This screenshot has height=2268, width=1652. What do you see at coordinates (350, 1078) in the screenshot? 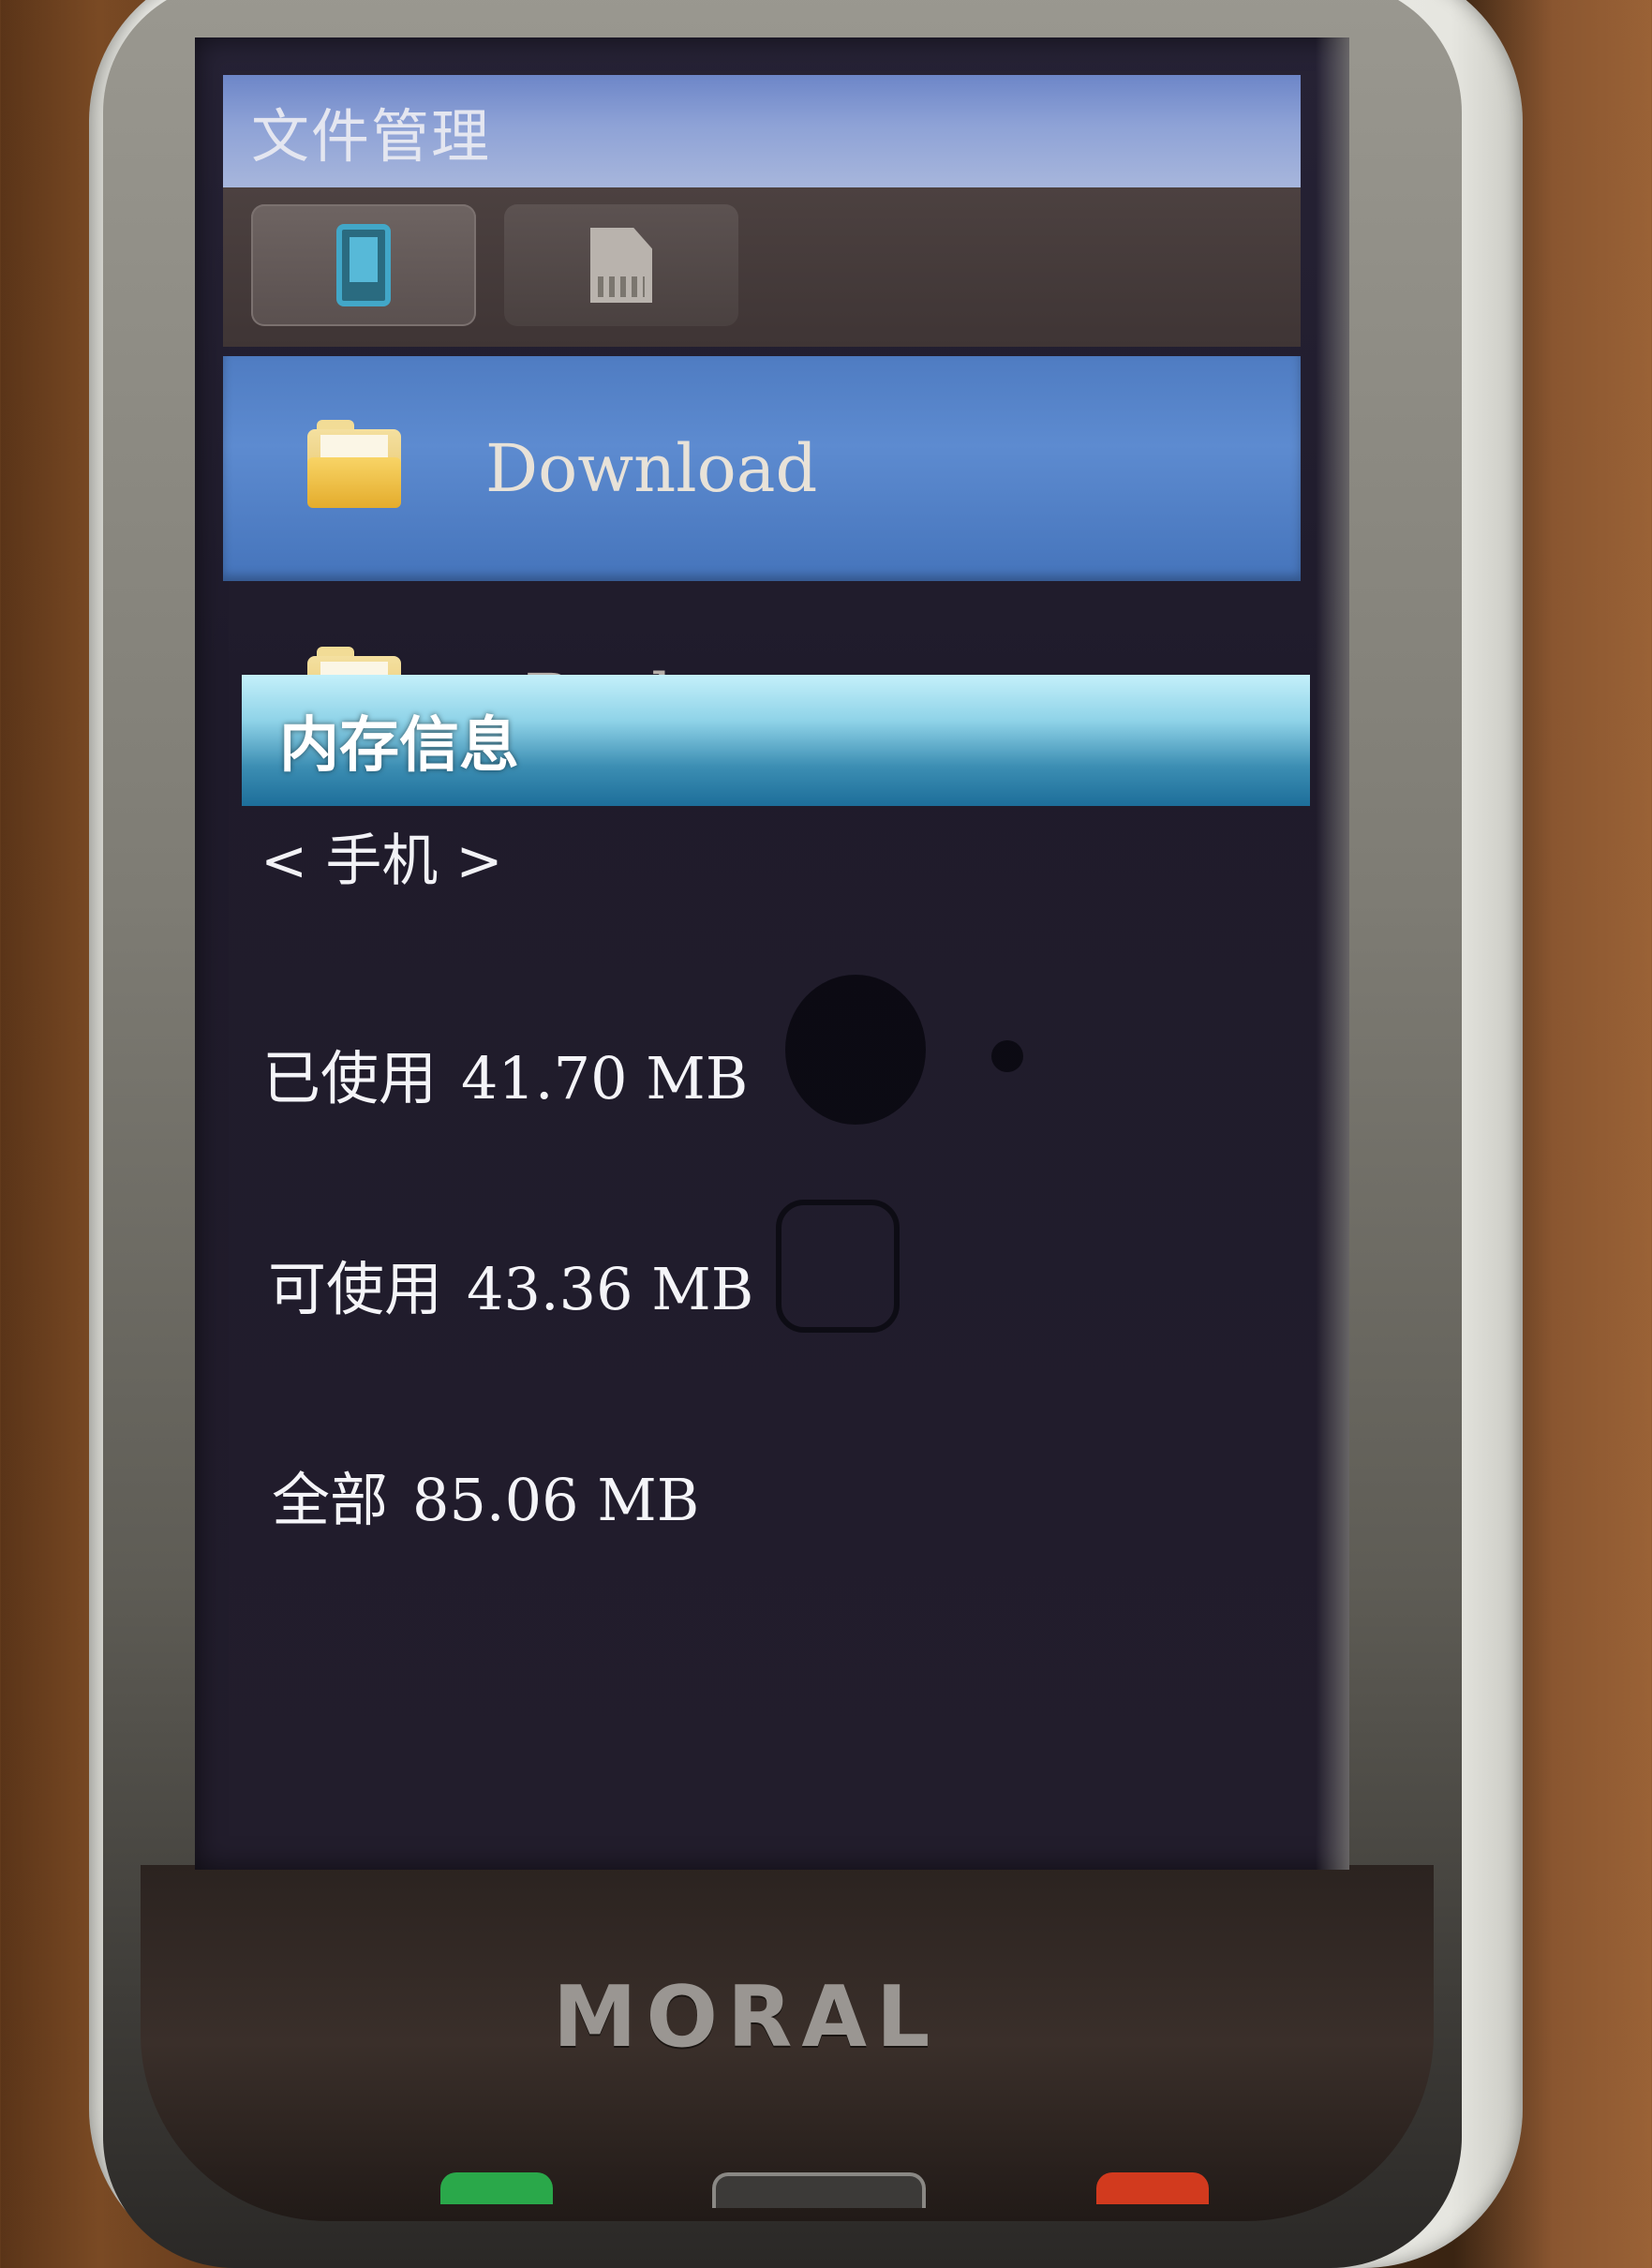
I see `used-space-label: 已使用` at bounding box center [350, 1078].